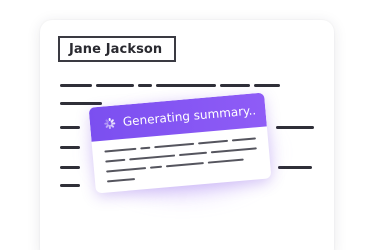 This screenshot has height=250, width=375. What do you see at coordinates (110, 123) in the screenshot?
I see `spinner-icon` at bounding box center [110, 123].